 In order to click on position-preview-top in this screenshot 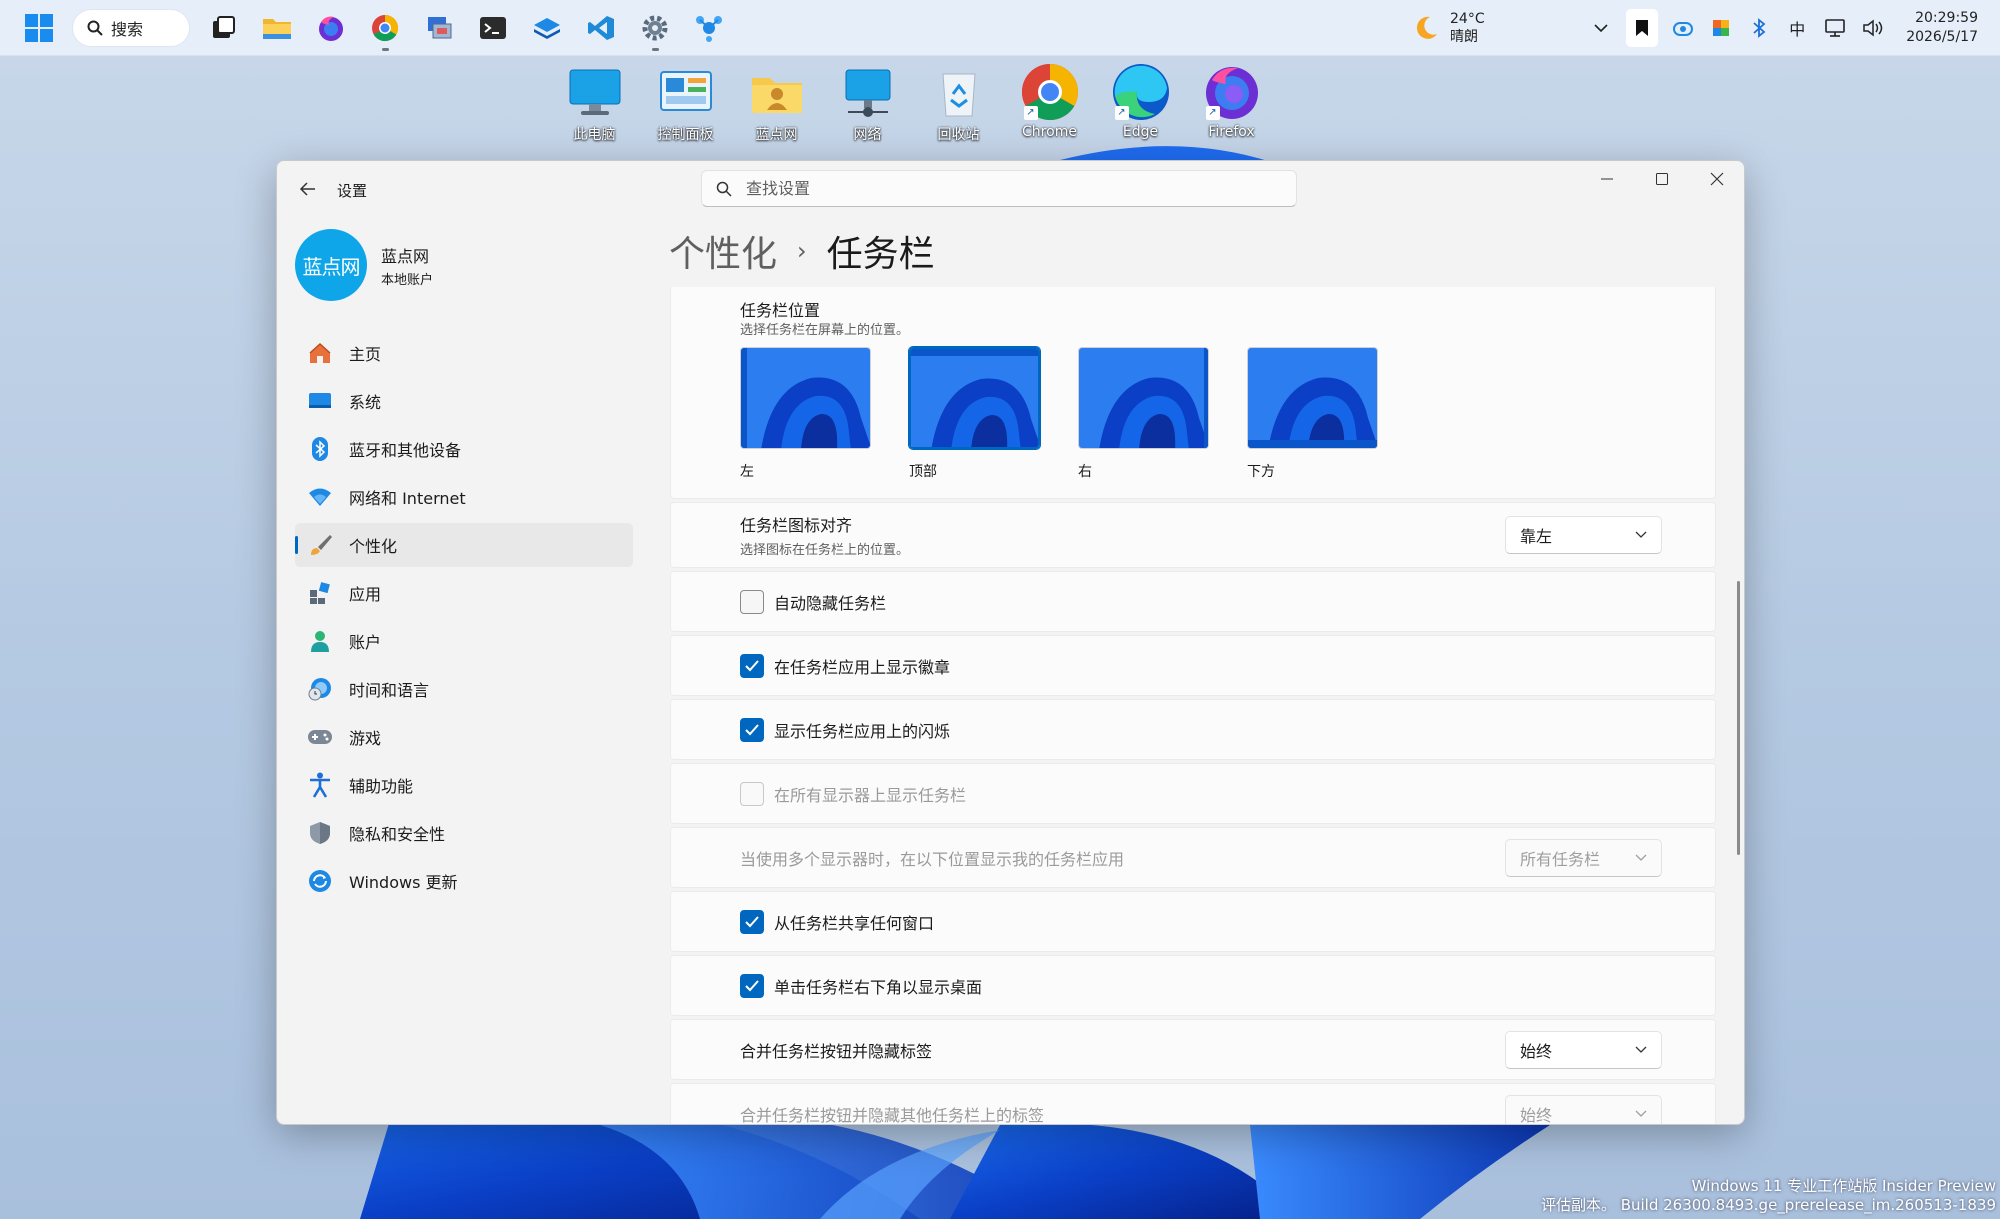, I will do `click(974, 398)`.